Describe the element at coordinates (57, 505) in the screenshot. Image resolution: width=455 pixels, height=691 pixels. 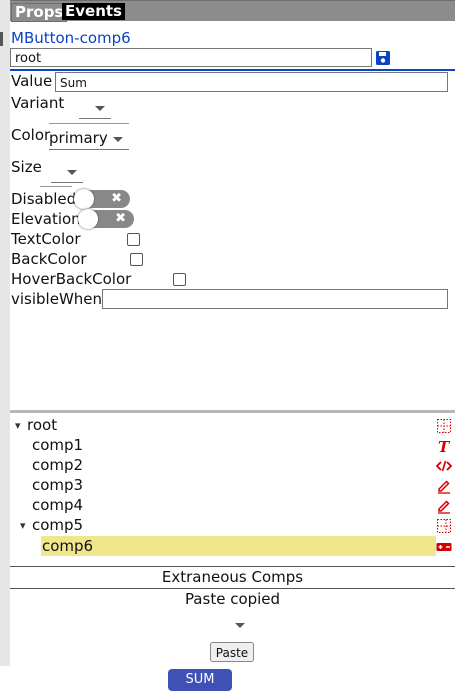
I see `tree-item-comp4: comp4` at that location.